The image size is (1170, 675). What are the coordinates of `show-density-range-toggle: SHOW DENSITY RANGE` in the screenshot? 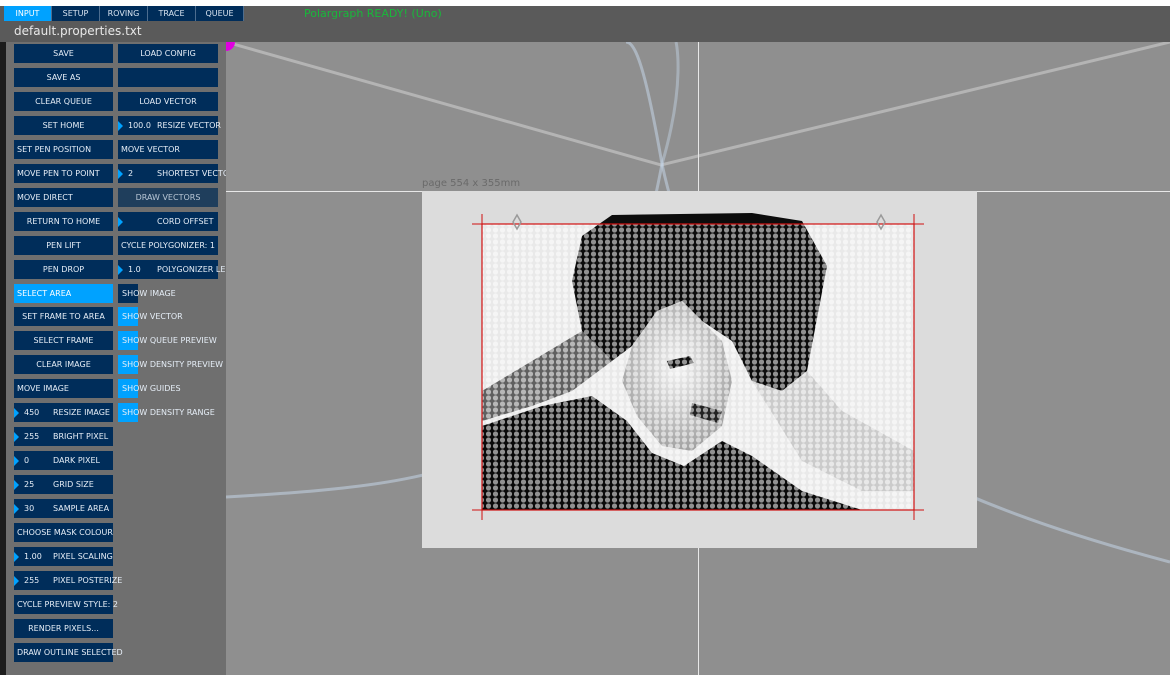 It's located at (173, 412).